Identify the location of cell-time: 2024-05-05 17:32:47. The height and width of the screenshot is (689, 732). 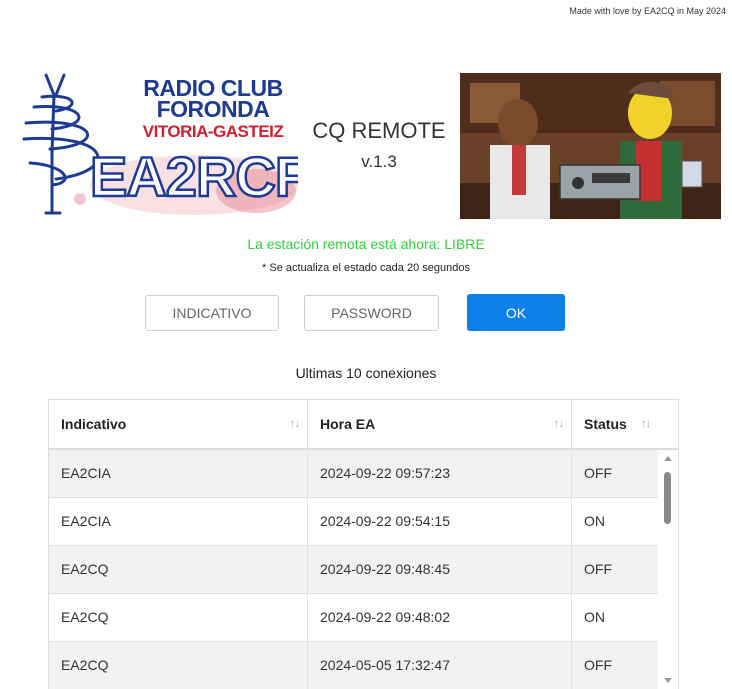
(440, 665).